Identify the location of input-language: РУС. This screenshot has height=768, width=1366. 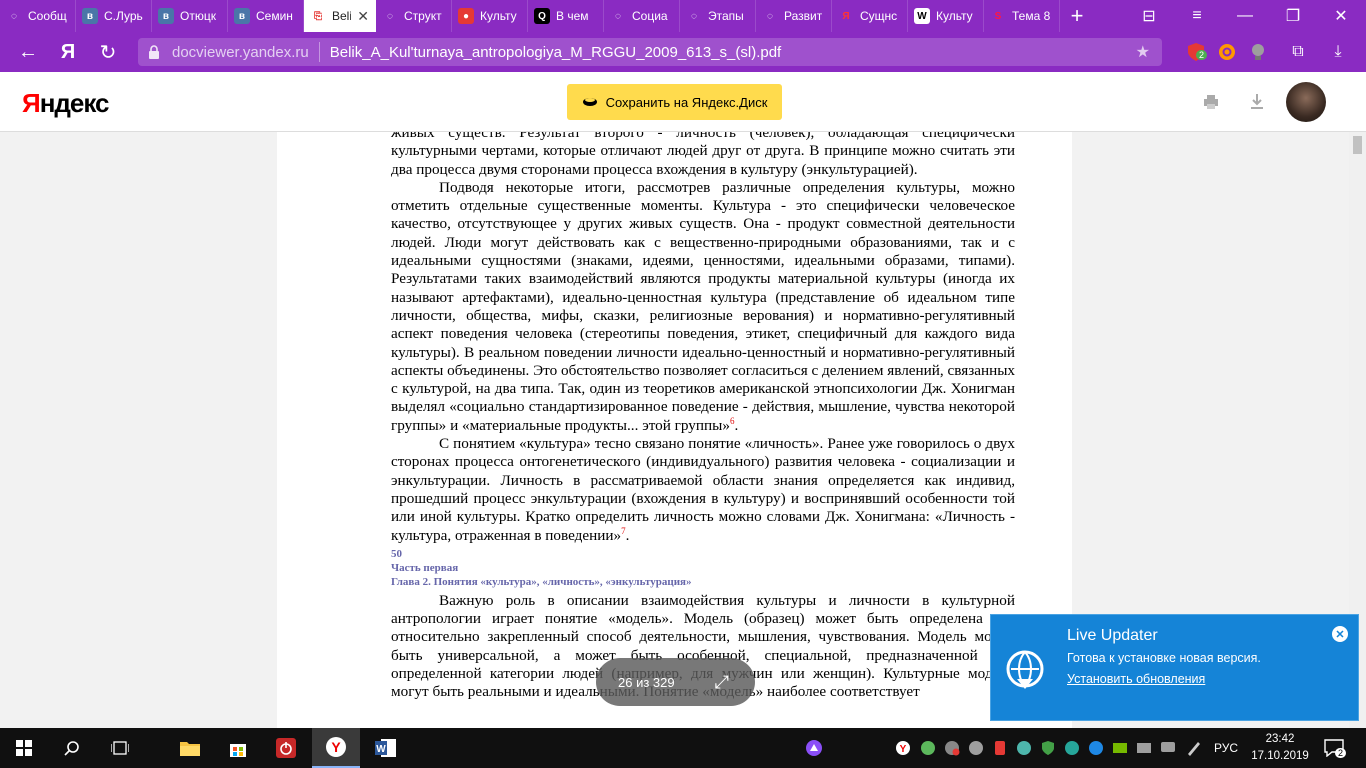
(1226, 748).